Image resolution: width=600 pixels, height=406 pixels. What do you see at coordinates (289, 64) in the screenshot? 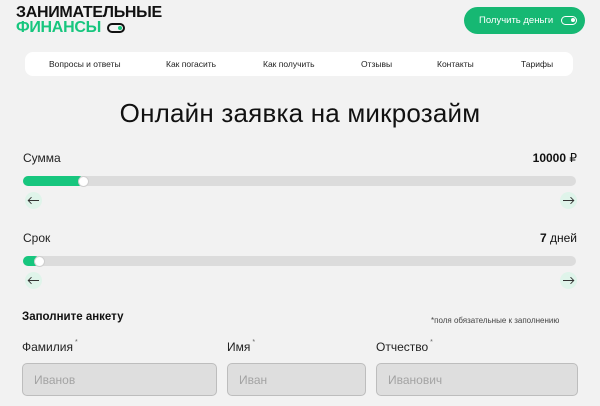
I see `nav-item-how-to-get: Как получить` at bounding box center [289, 64].